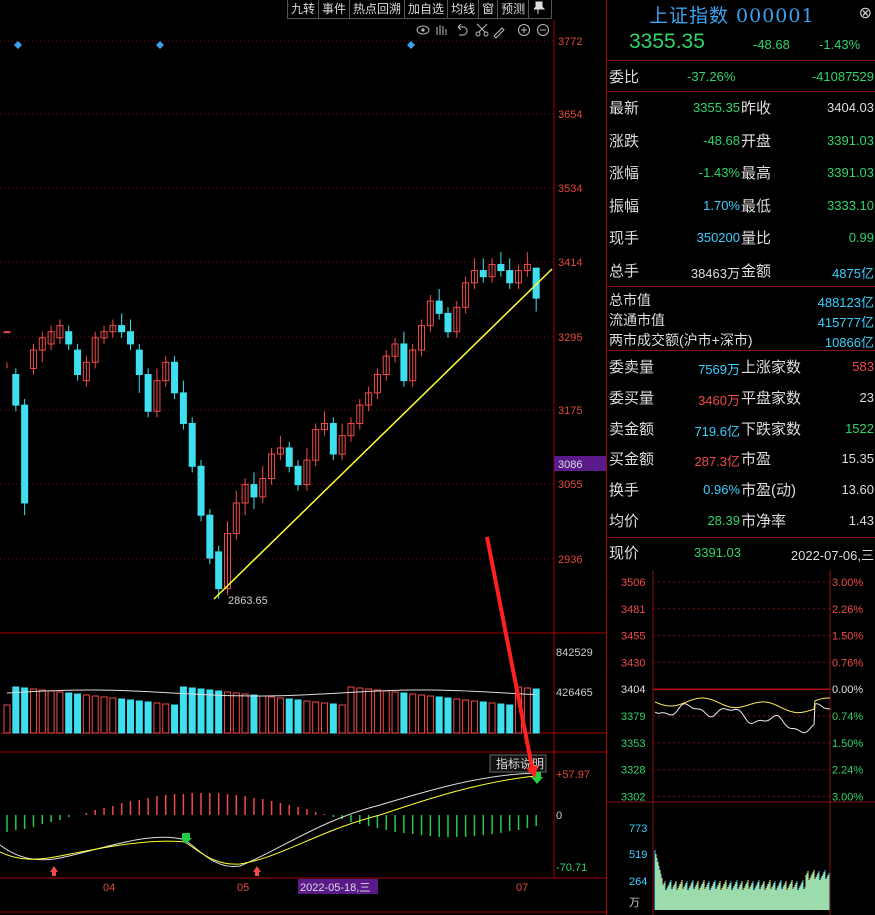 The image size is (875, 915). What do you see at coordinates (109, 888) in the screenshot?
I see `x-label-04: 04` at bounding box center [109, 888].